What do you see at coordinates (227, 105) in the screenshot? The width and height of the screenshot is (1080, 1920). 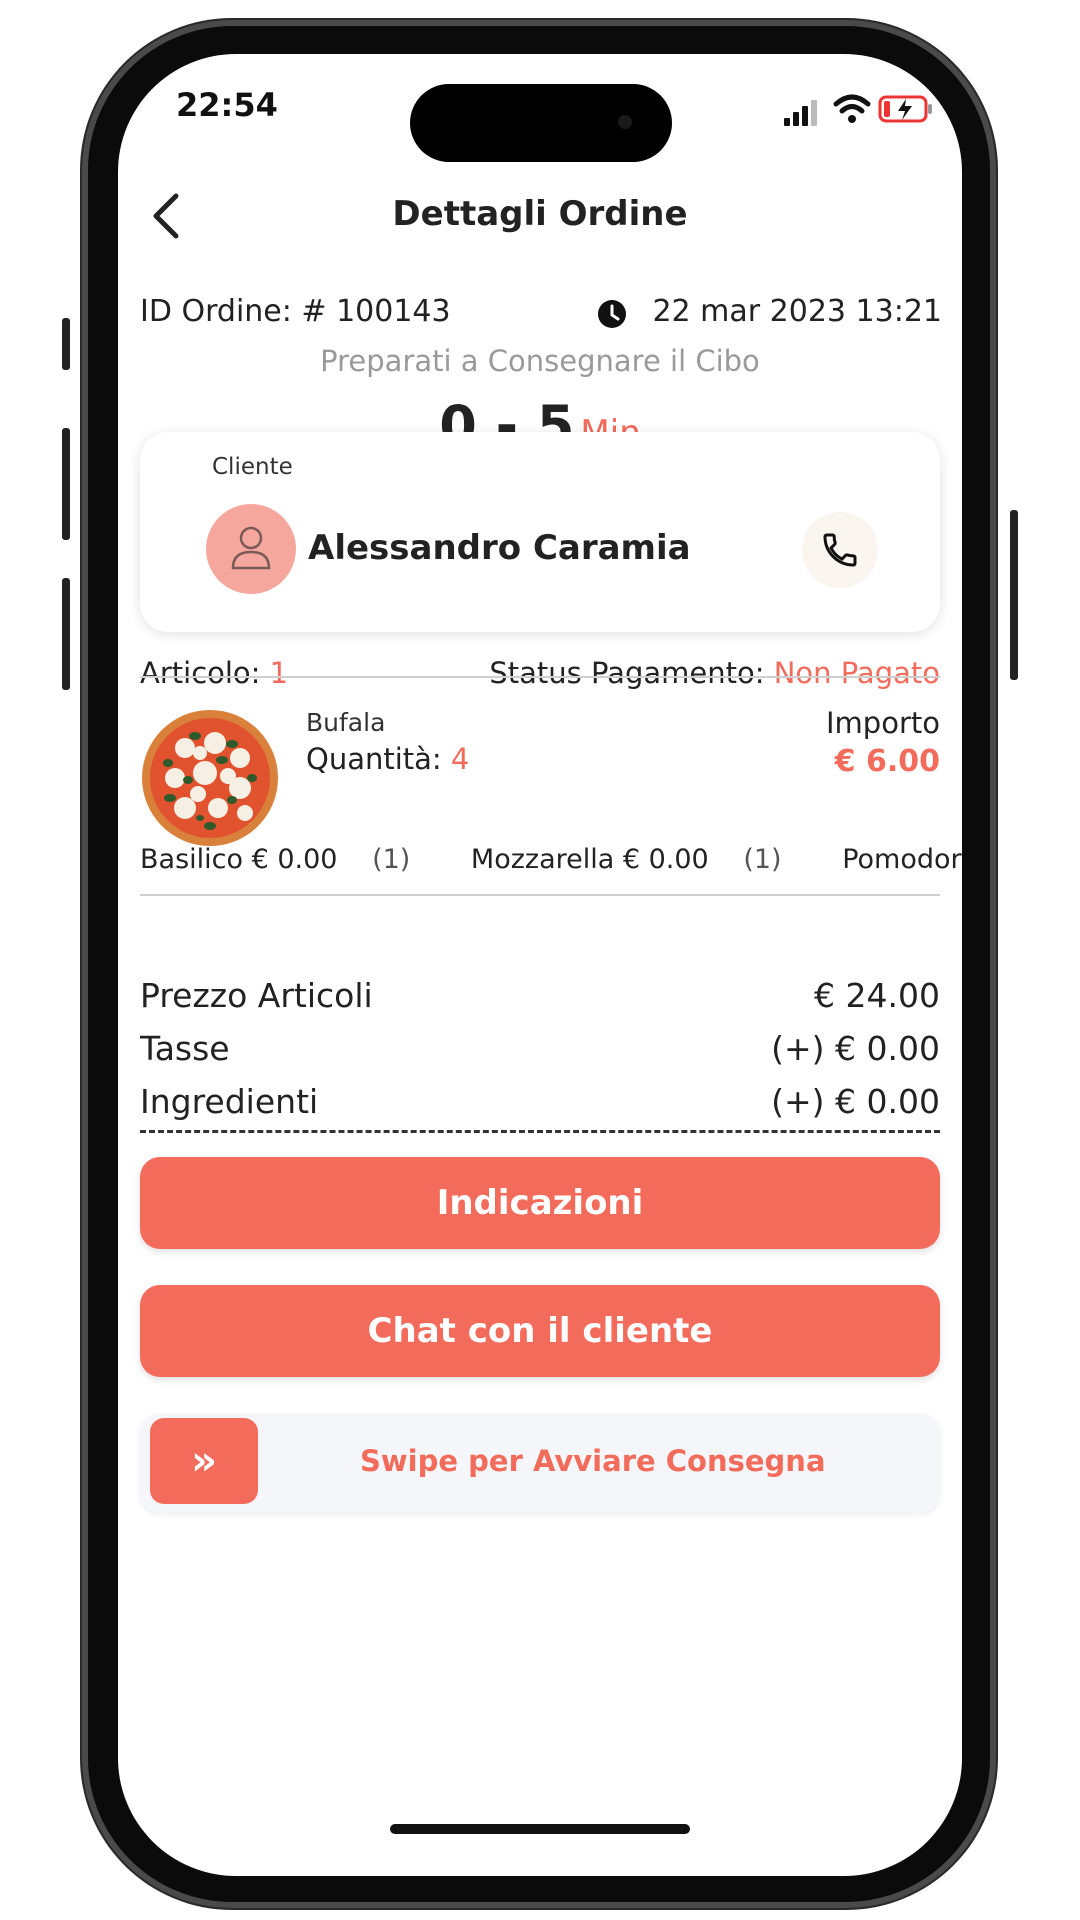 I see `status-time: 22:54` at bounding box center [227, 105].